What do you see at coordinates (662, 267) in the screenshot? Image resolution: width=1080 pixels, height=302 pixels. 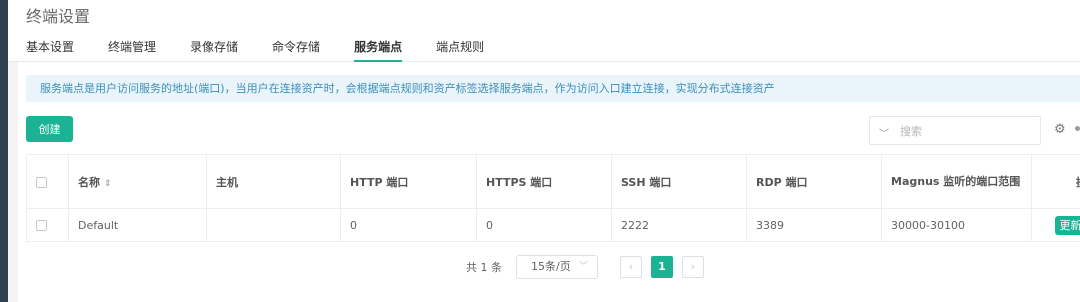 I see `page-number-button: 1` at bounding box center [662, 267].